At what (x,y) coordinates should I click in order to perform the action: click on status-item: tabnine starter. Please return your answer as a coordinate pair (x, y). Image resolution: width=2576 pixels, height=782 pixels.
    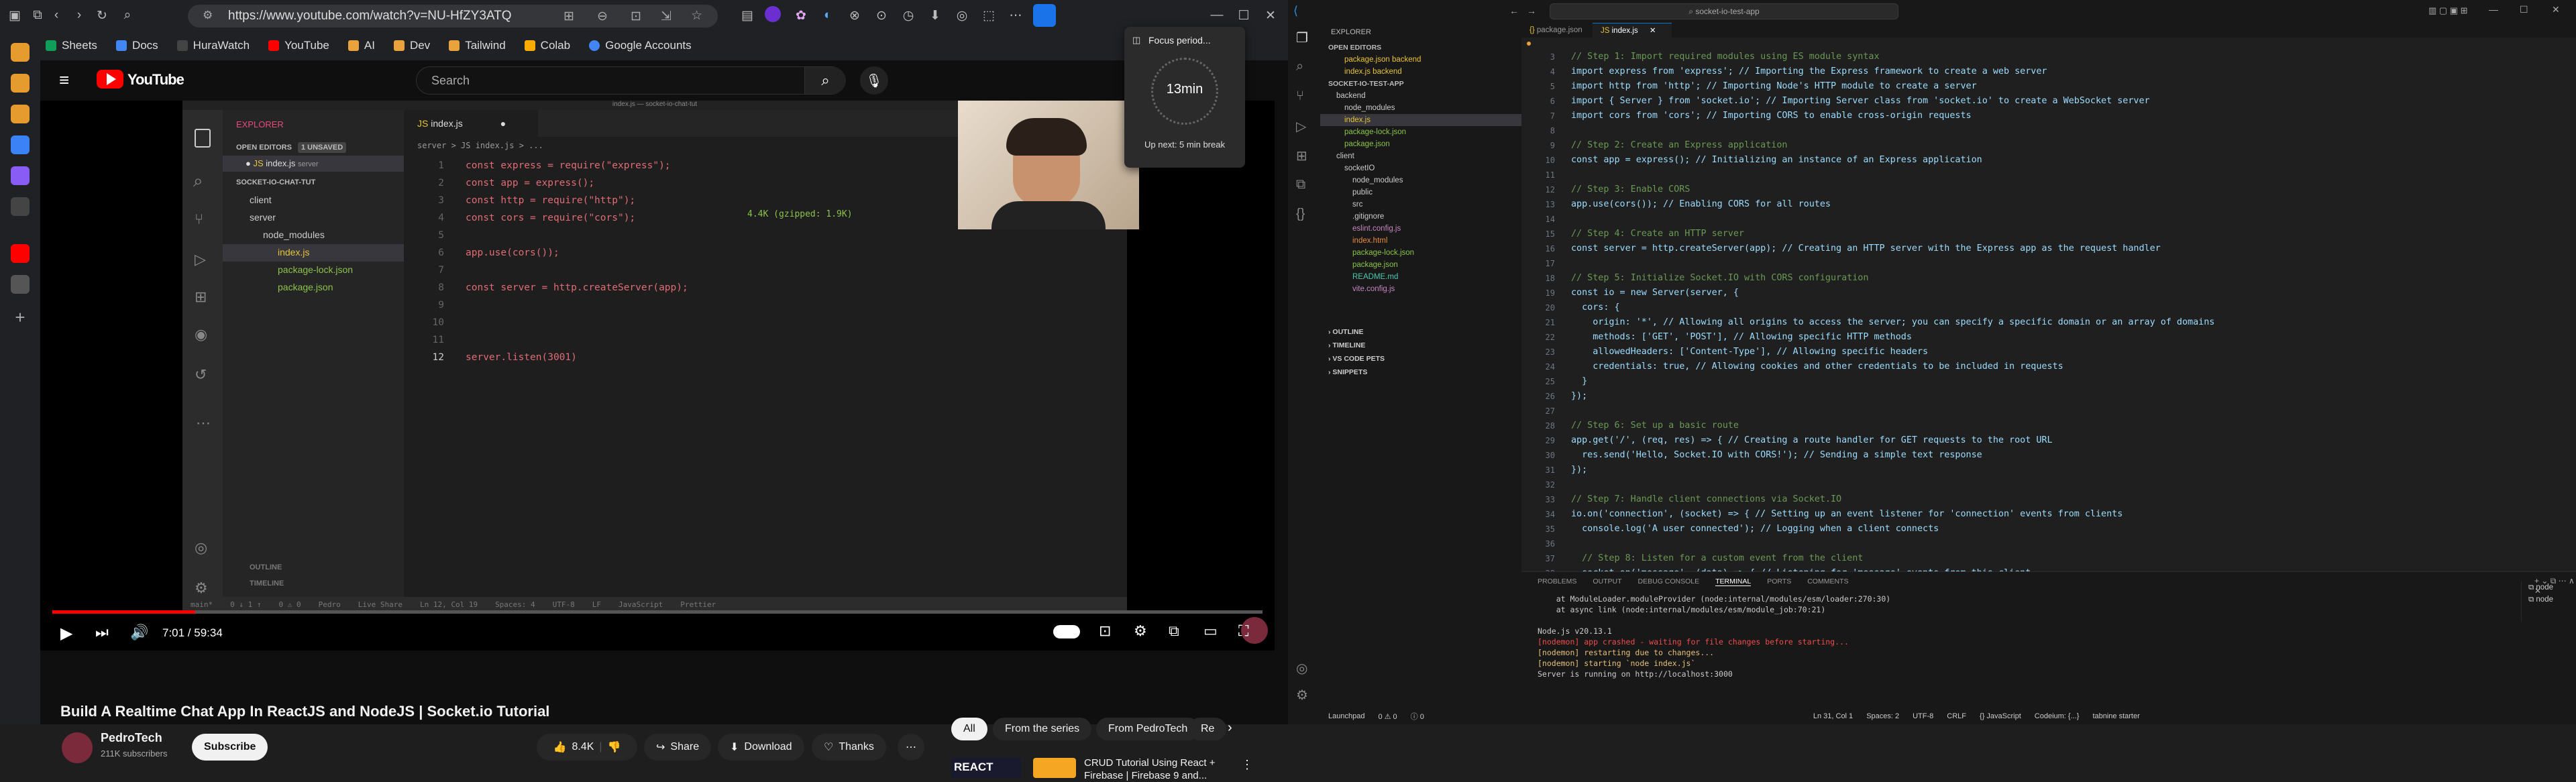
    Looking at the image, I should click on (2115, 716).